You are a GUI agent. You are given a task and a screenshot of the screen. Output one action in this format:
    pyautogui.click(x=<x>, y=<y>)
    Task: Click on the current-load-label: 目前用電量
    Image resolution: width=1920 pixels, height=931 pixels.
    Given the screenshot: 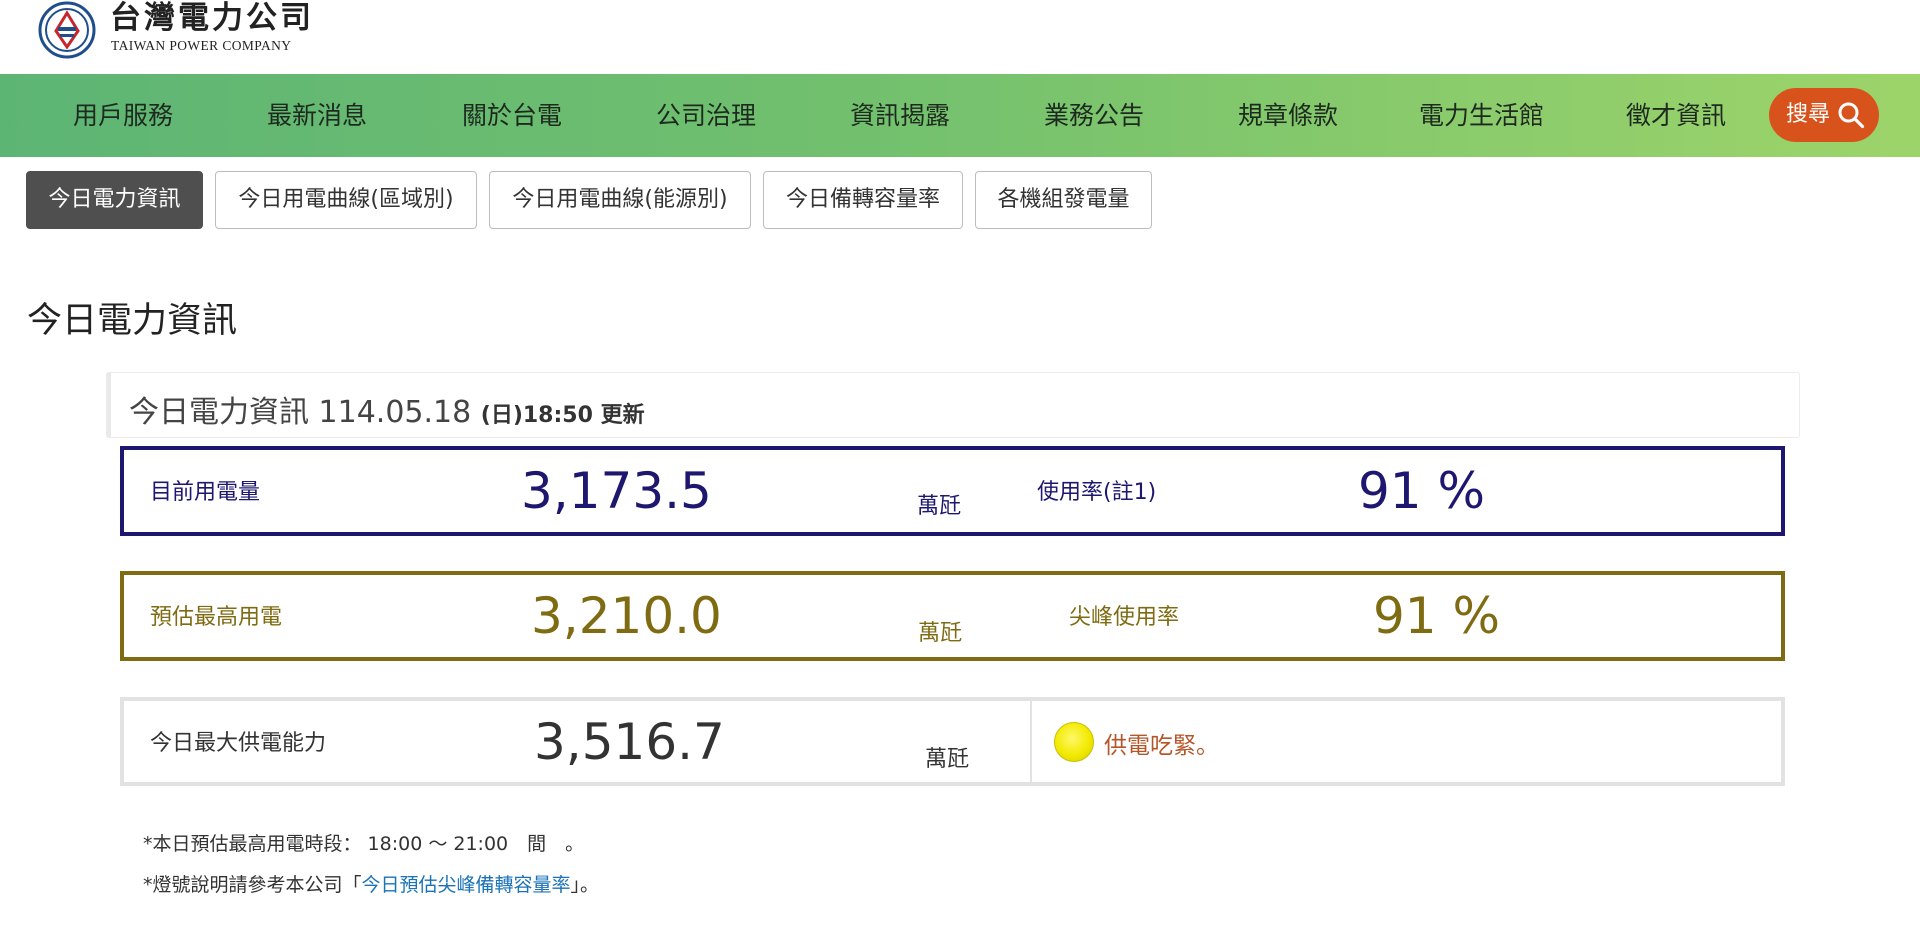 What is the action you would take?
    pyautogui.click(x=205, y=492)
    